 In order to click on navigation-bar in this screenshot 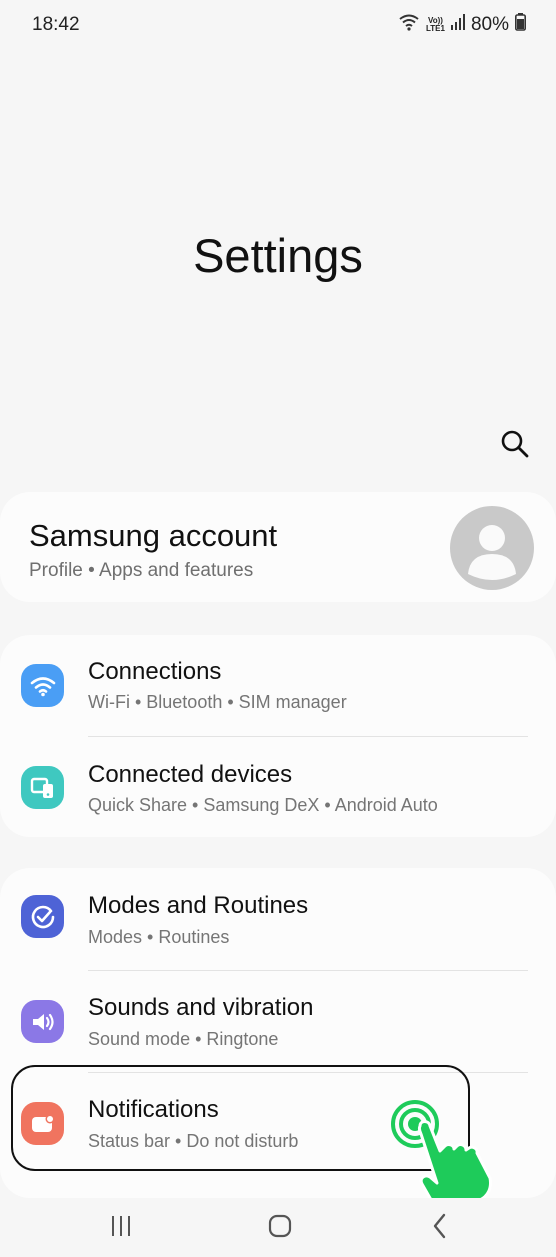, I will do `click(278, 1227)`.